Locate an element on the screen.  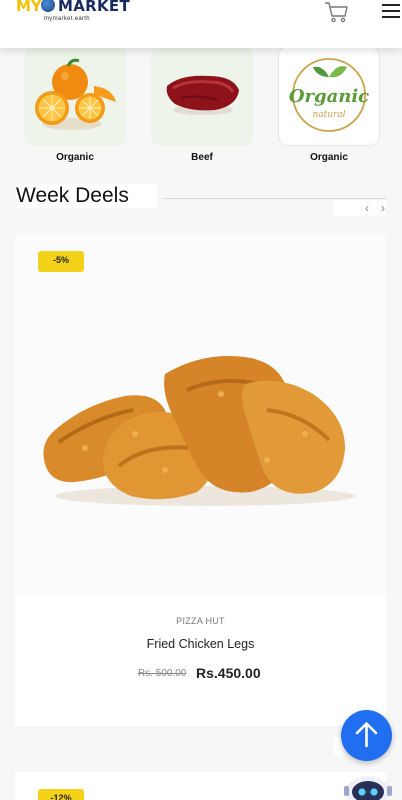
organic-natural-logo: Organic natural is located at coordinates (329, 96).